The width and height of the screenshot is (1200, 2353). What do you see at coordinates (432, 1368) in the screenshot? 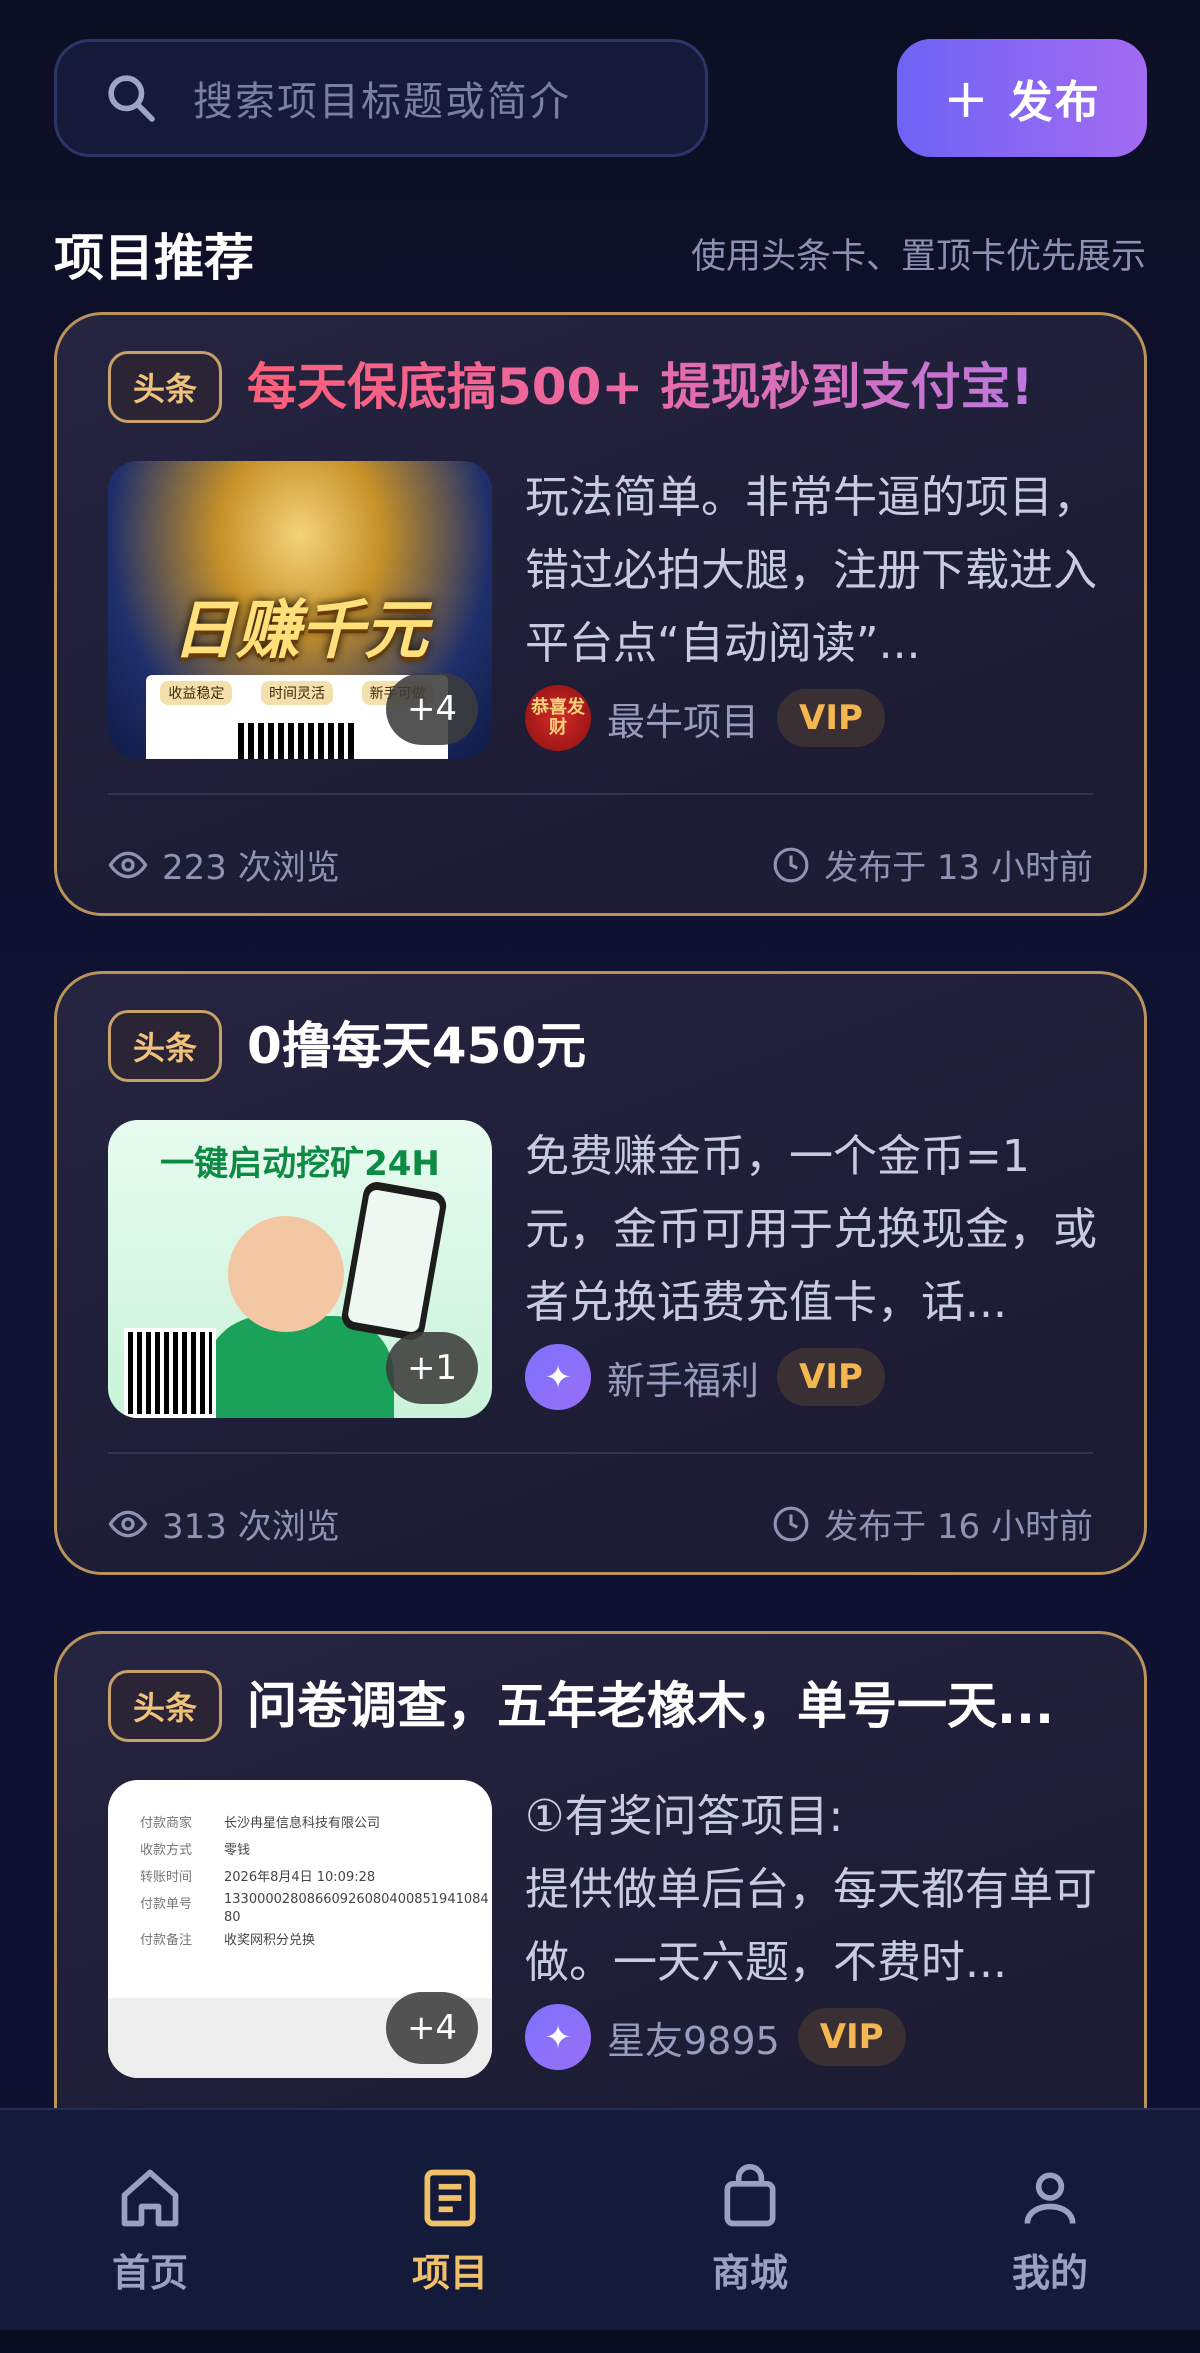
I see `more-images-badge: +1` at bounding box center [432, 1368].